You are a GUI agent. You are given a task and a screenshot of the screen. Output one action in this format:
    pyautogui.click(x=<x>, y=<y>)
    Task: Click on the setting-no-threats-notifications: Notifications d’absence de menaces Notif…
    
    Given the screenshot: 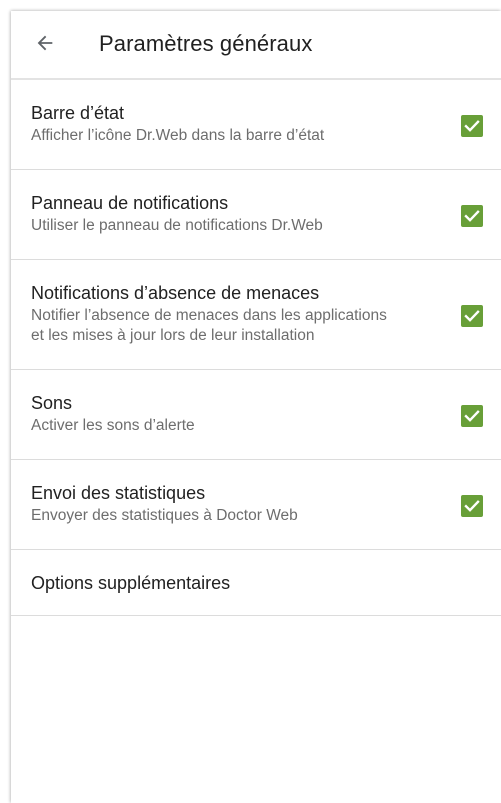 What is the action you would take?
    pyautogui.click(x=256, y=315)
    